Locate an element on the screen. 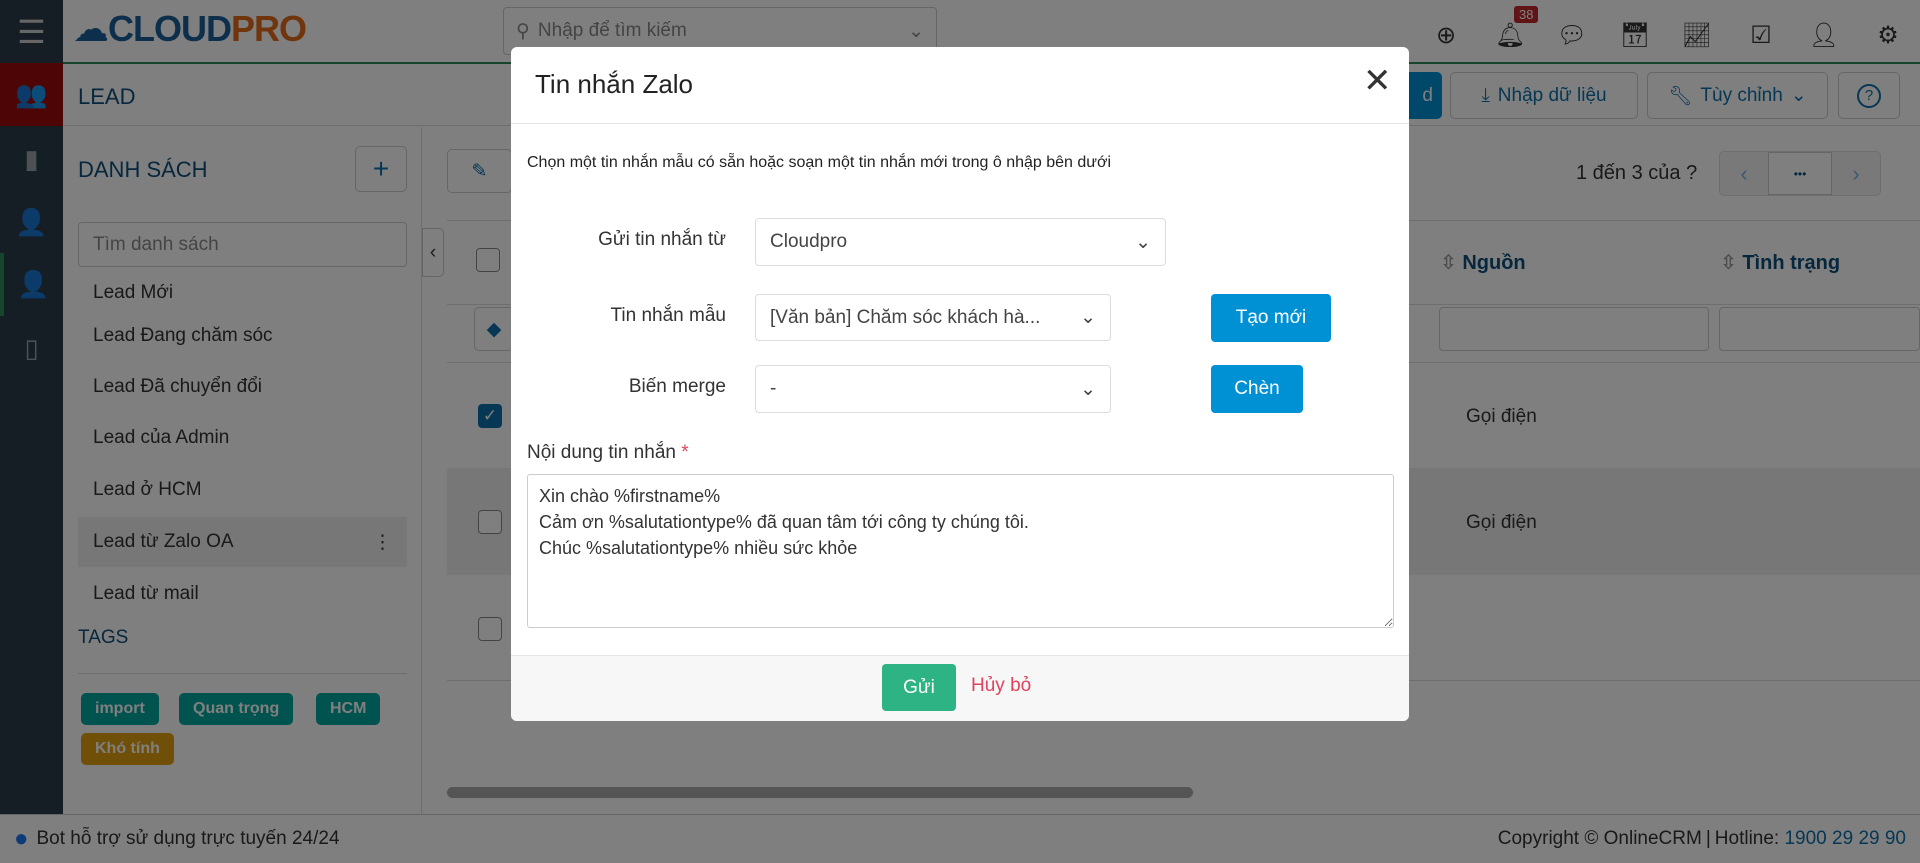  dialog-footer is located at coordinates (960, 688).